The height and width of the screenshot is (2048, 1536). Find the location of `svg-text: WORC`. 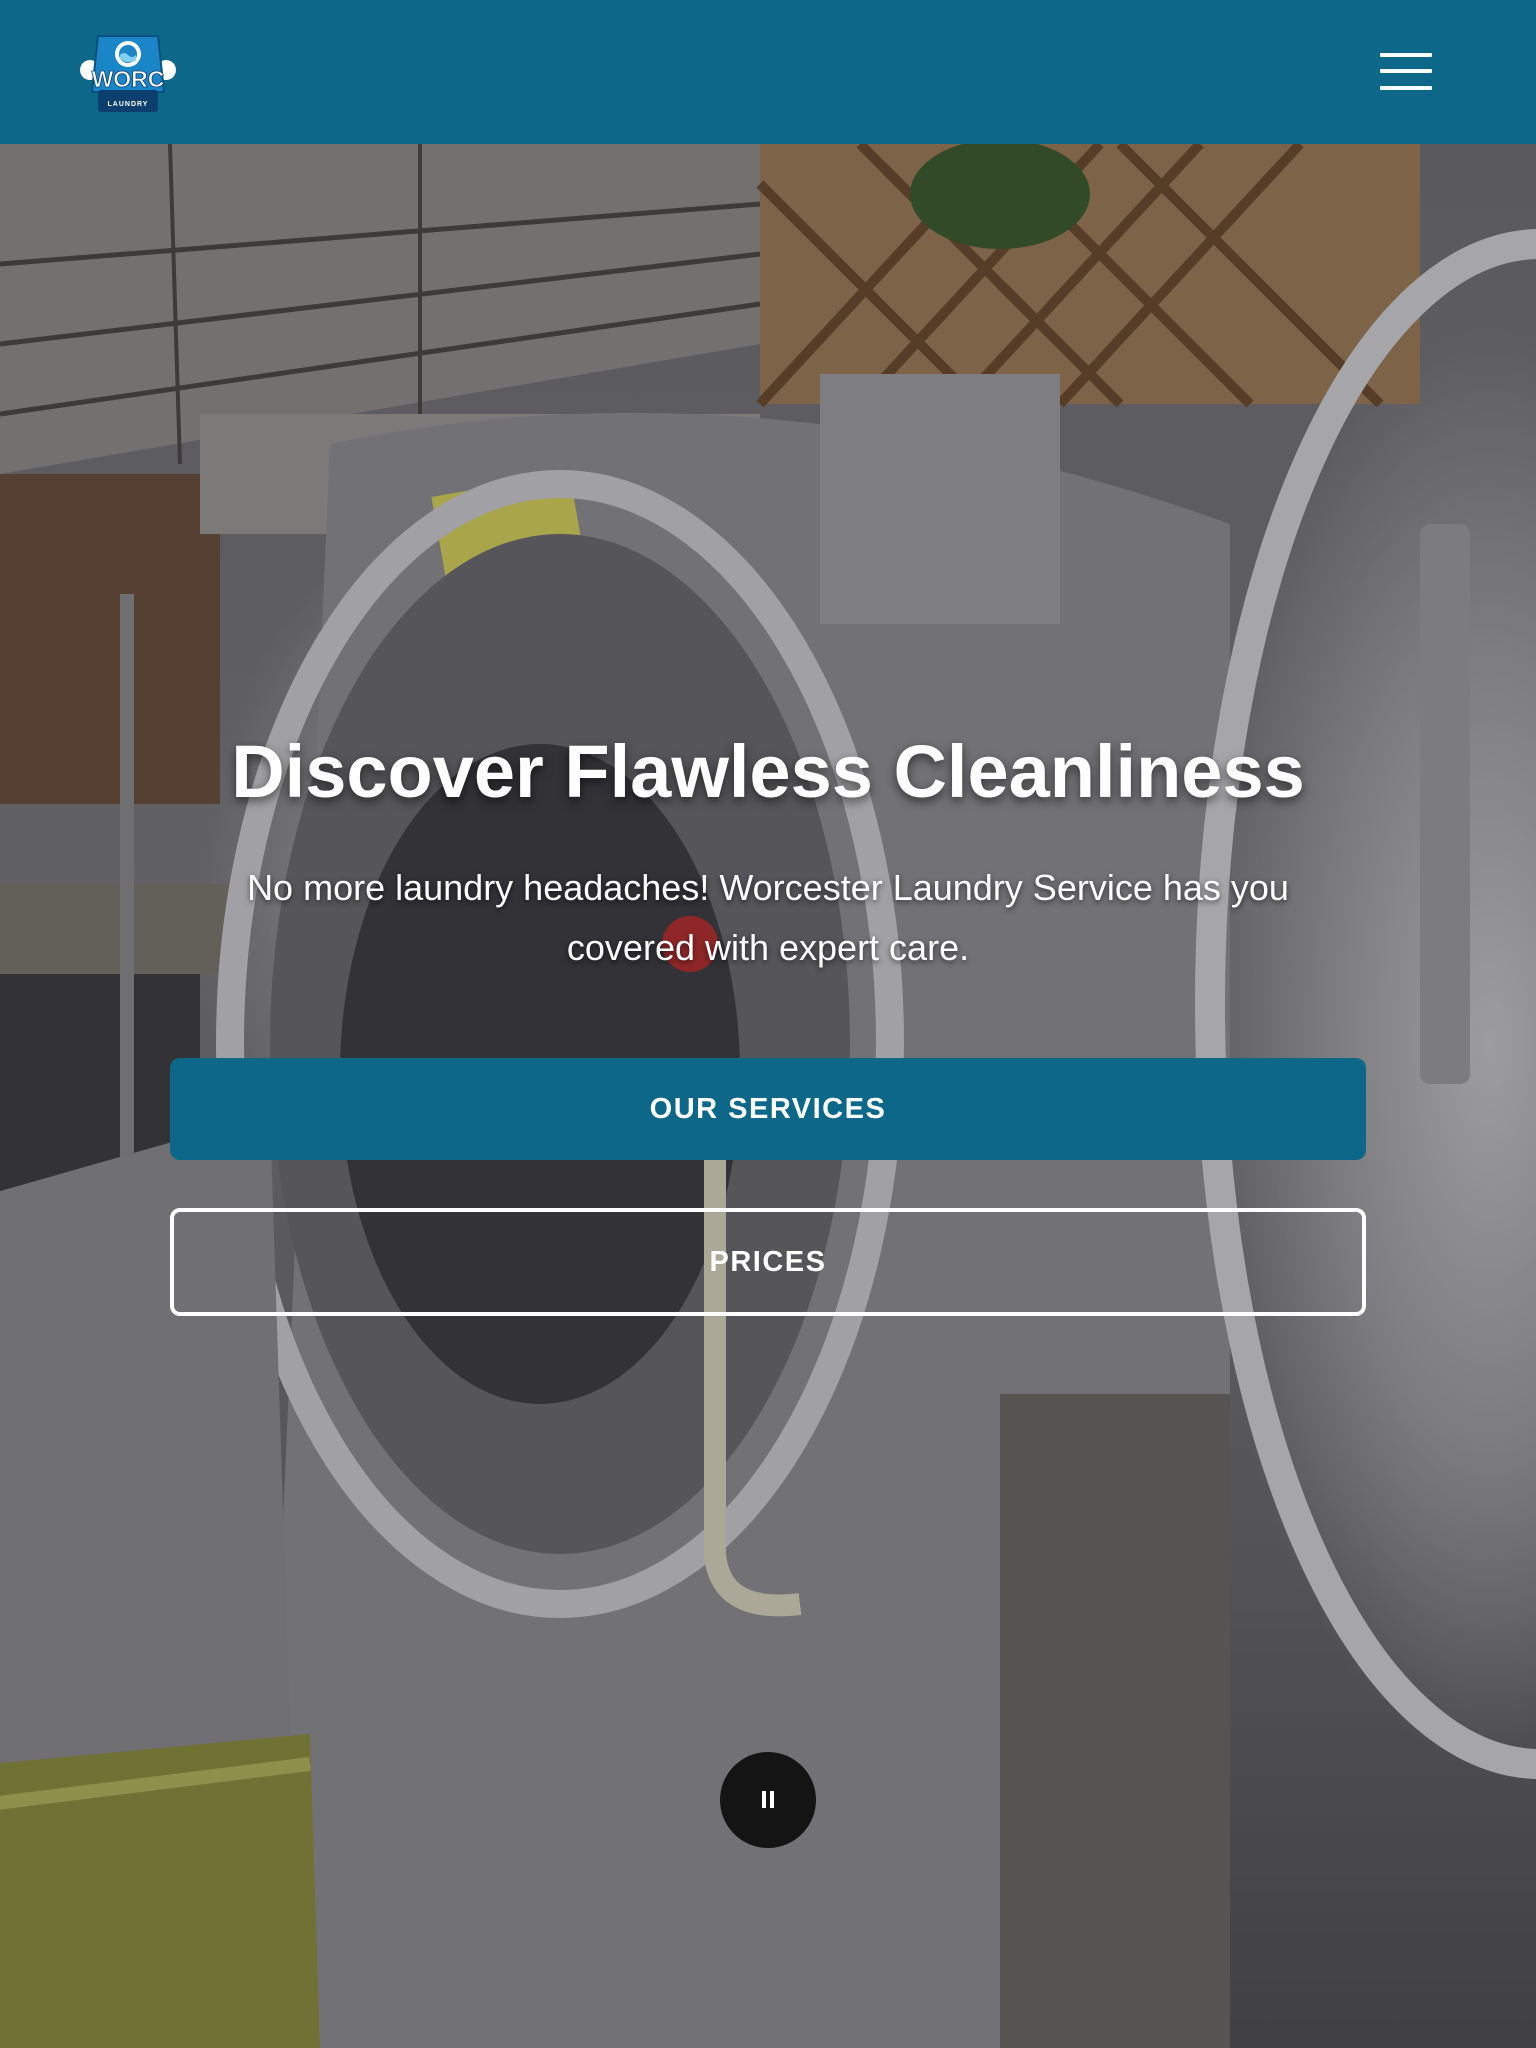

svg-text: WORC is located at coordinates (128, 79).